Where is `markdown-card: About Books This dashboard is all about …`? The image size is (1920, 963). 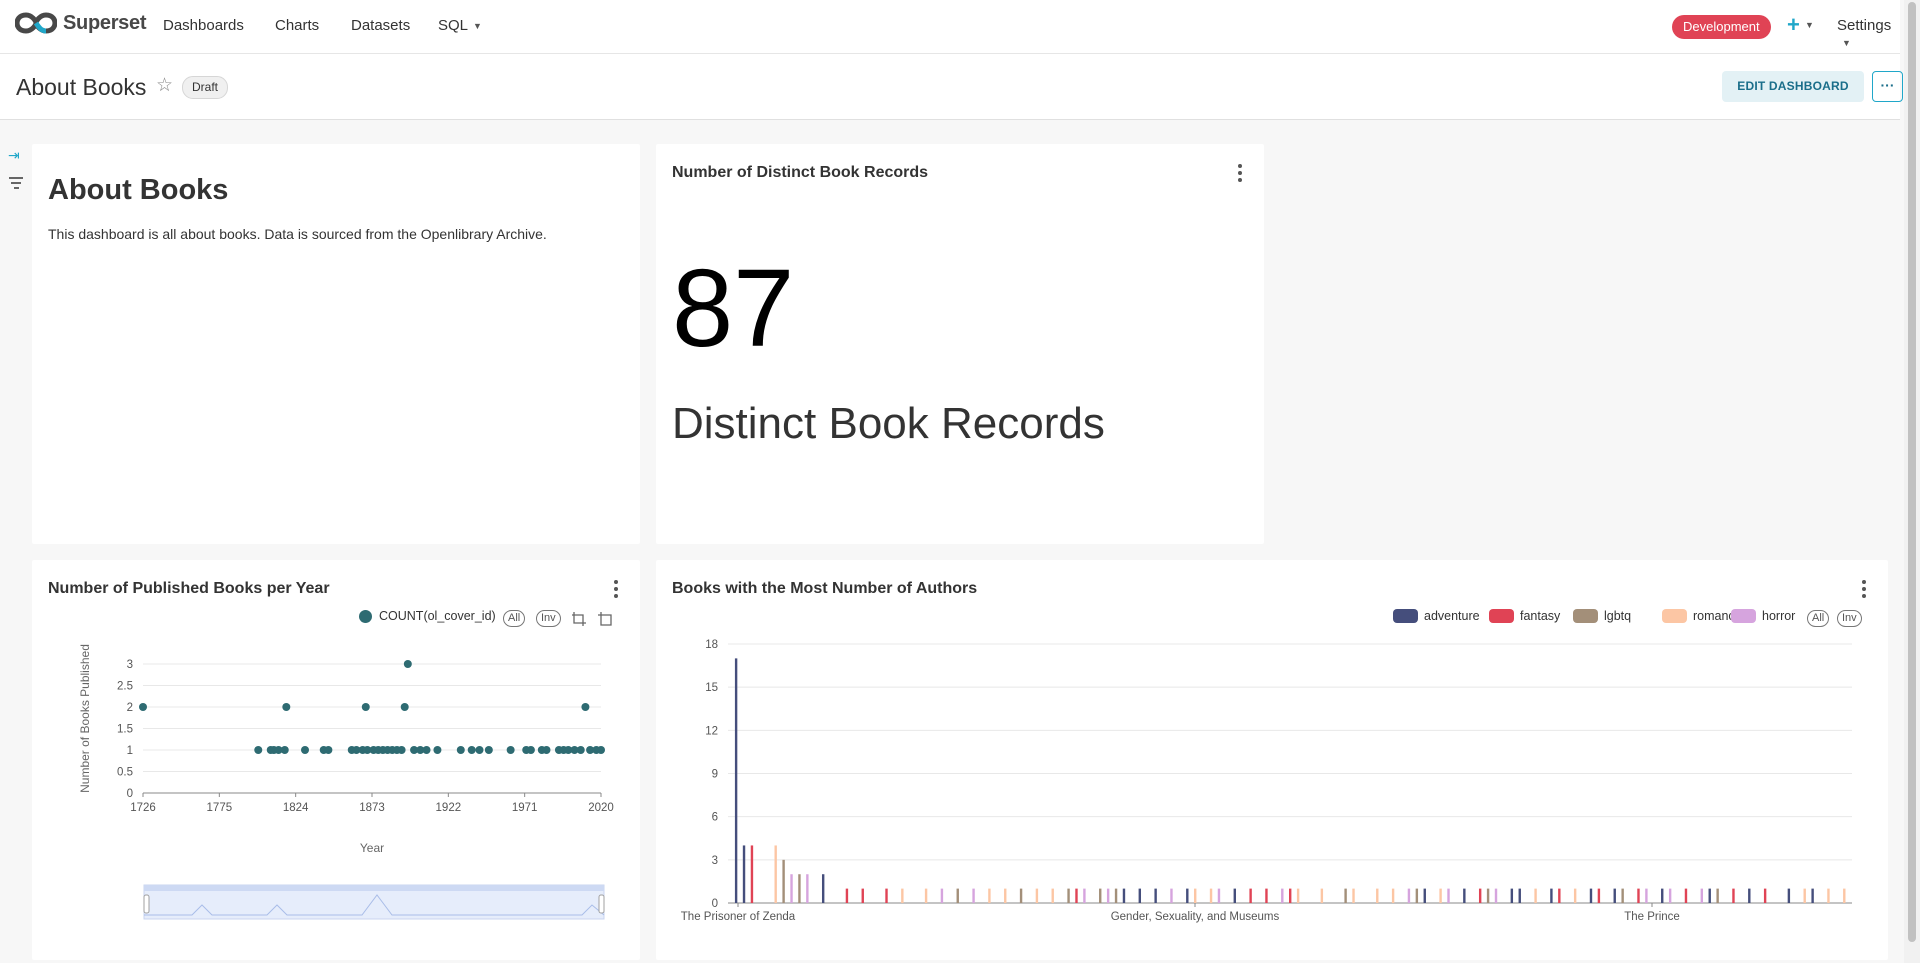 markdown-card: About Books This dashboard is all about … is located at coordinates (336, 344).